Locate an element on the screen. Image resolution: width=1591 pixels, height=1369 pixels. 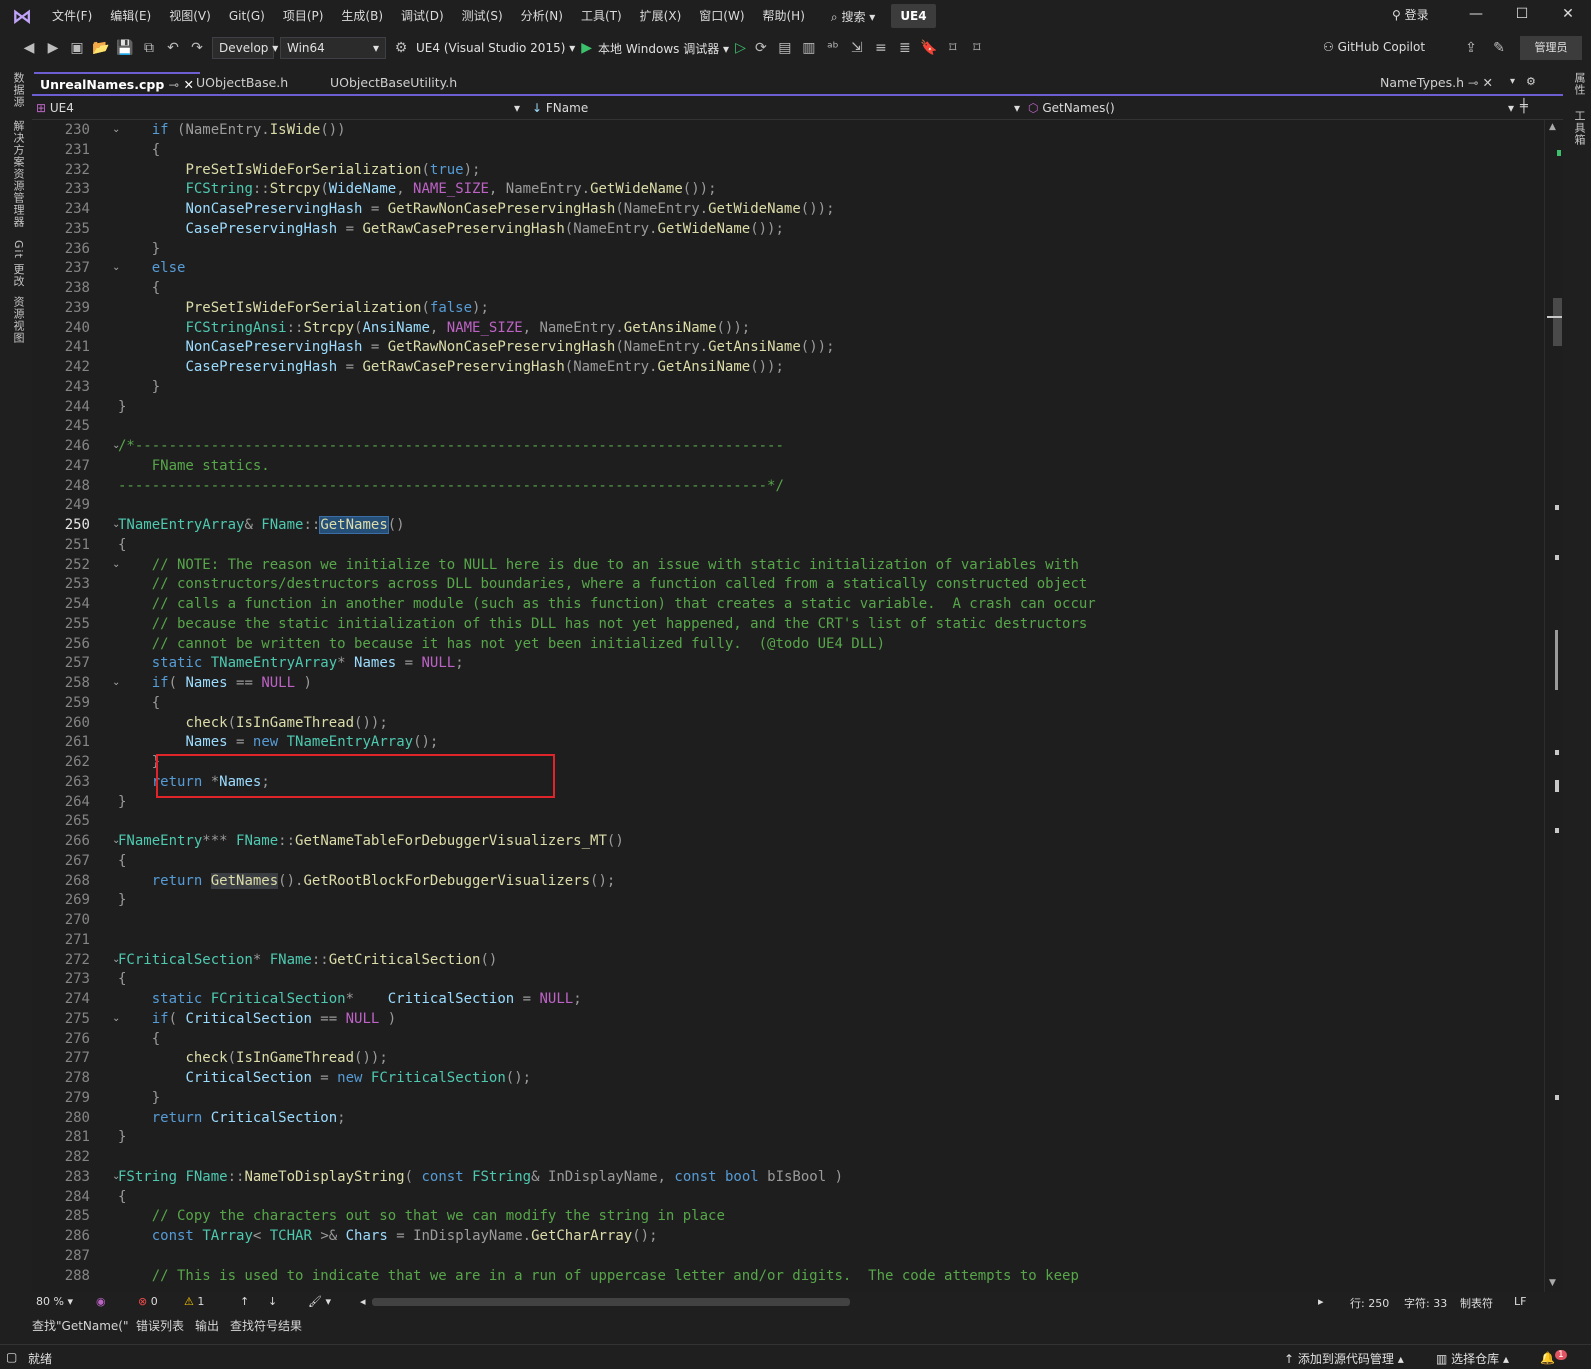
code-line: if( CriticalSection == NULL ) is located at coordinates (257, 1019).